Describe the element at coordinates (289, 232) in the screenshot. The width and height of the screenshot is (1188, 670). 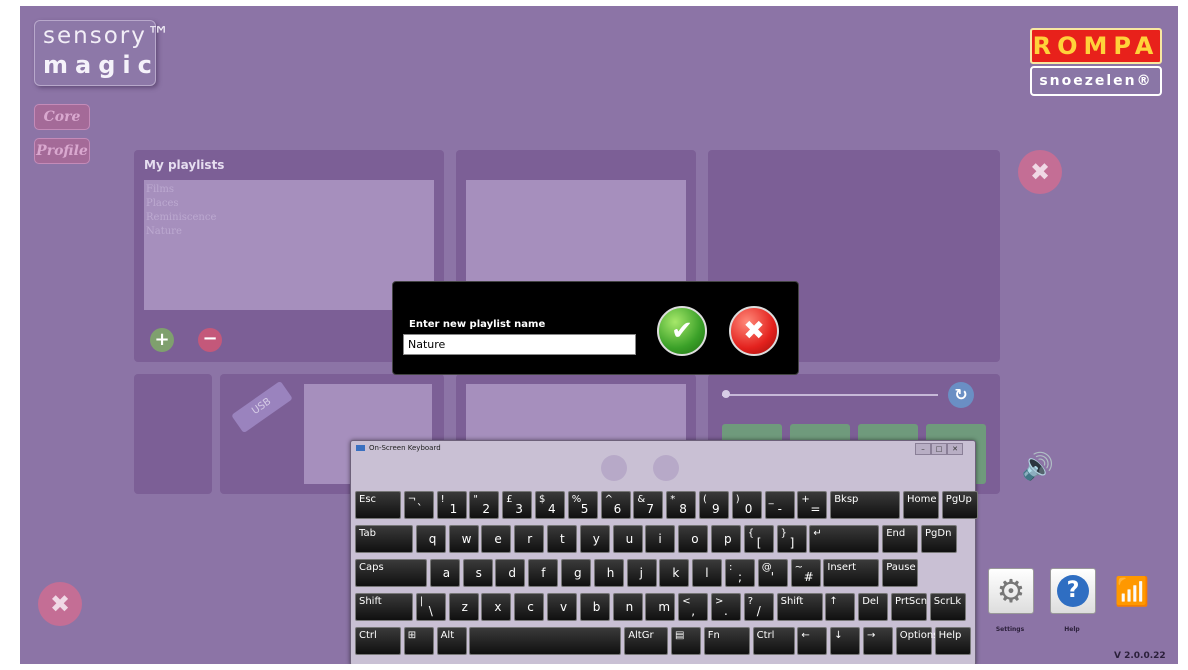
I see `list-item: Nature` at that location.